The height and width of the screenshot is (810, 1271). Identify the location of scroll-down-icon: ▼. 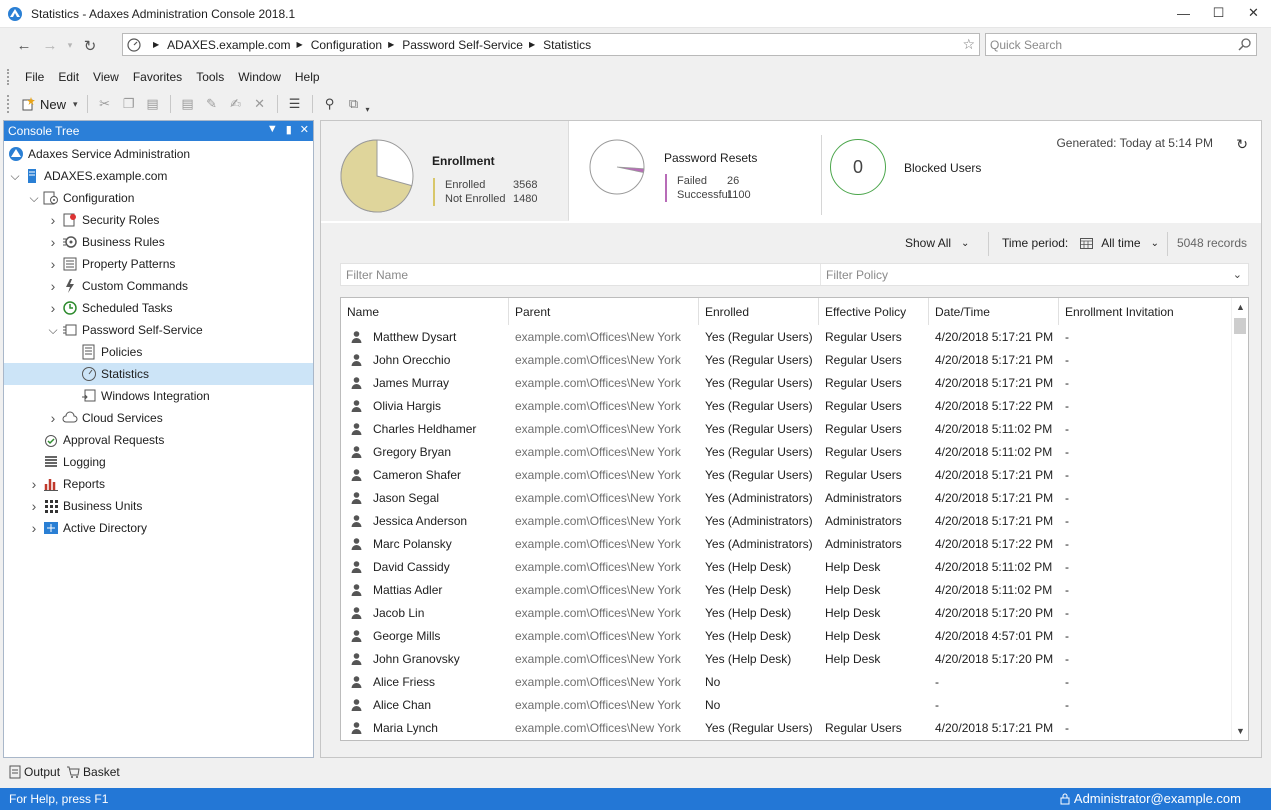
(1240, 731).